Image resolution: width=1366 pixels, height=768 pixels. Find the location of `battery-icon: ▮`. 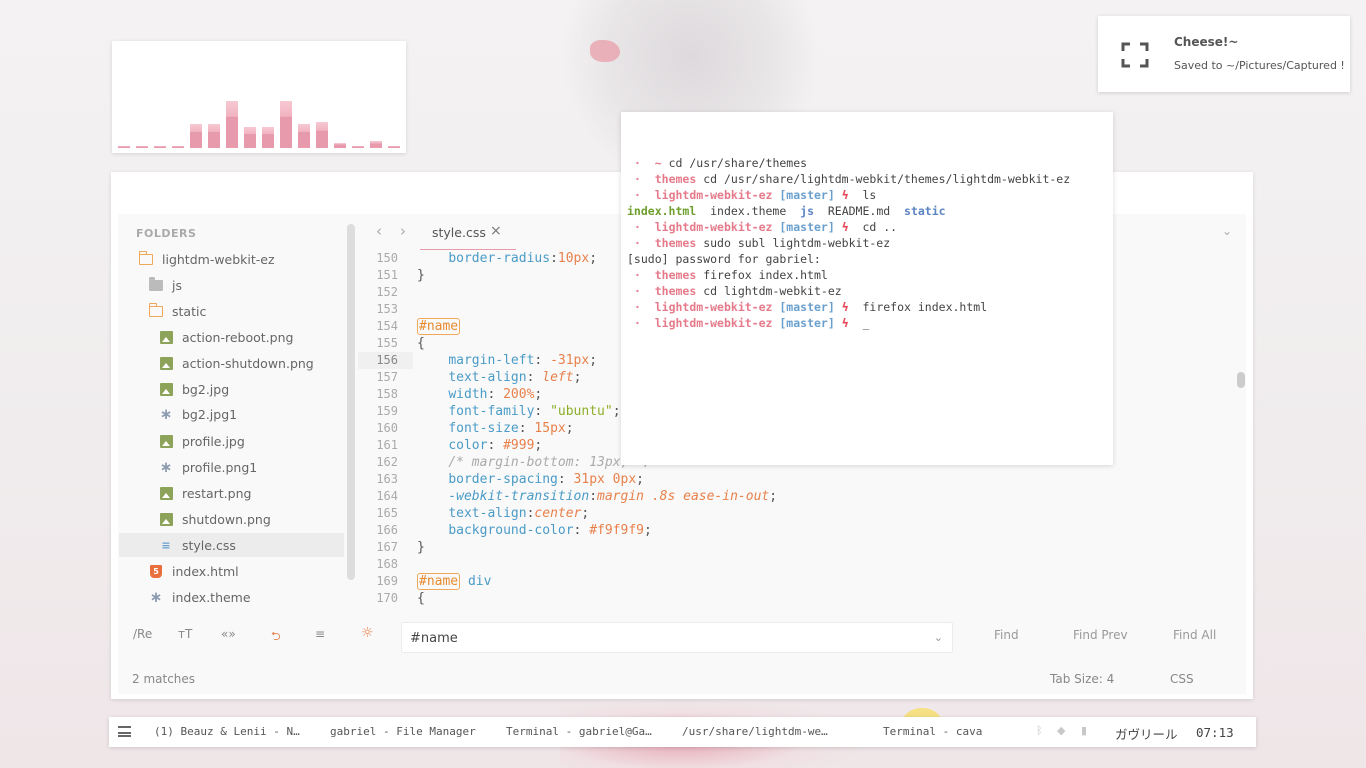

battery-icon: ▮ is located at coordinates (1084, 730).